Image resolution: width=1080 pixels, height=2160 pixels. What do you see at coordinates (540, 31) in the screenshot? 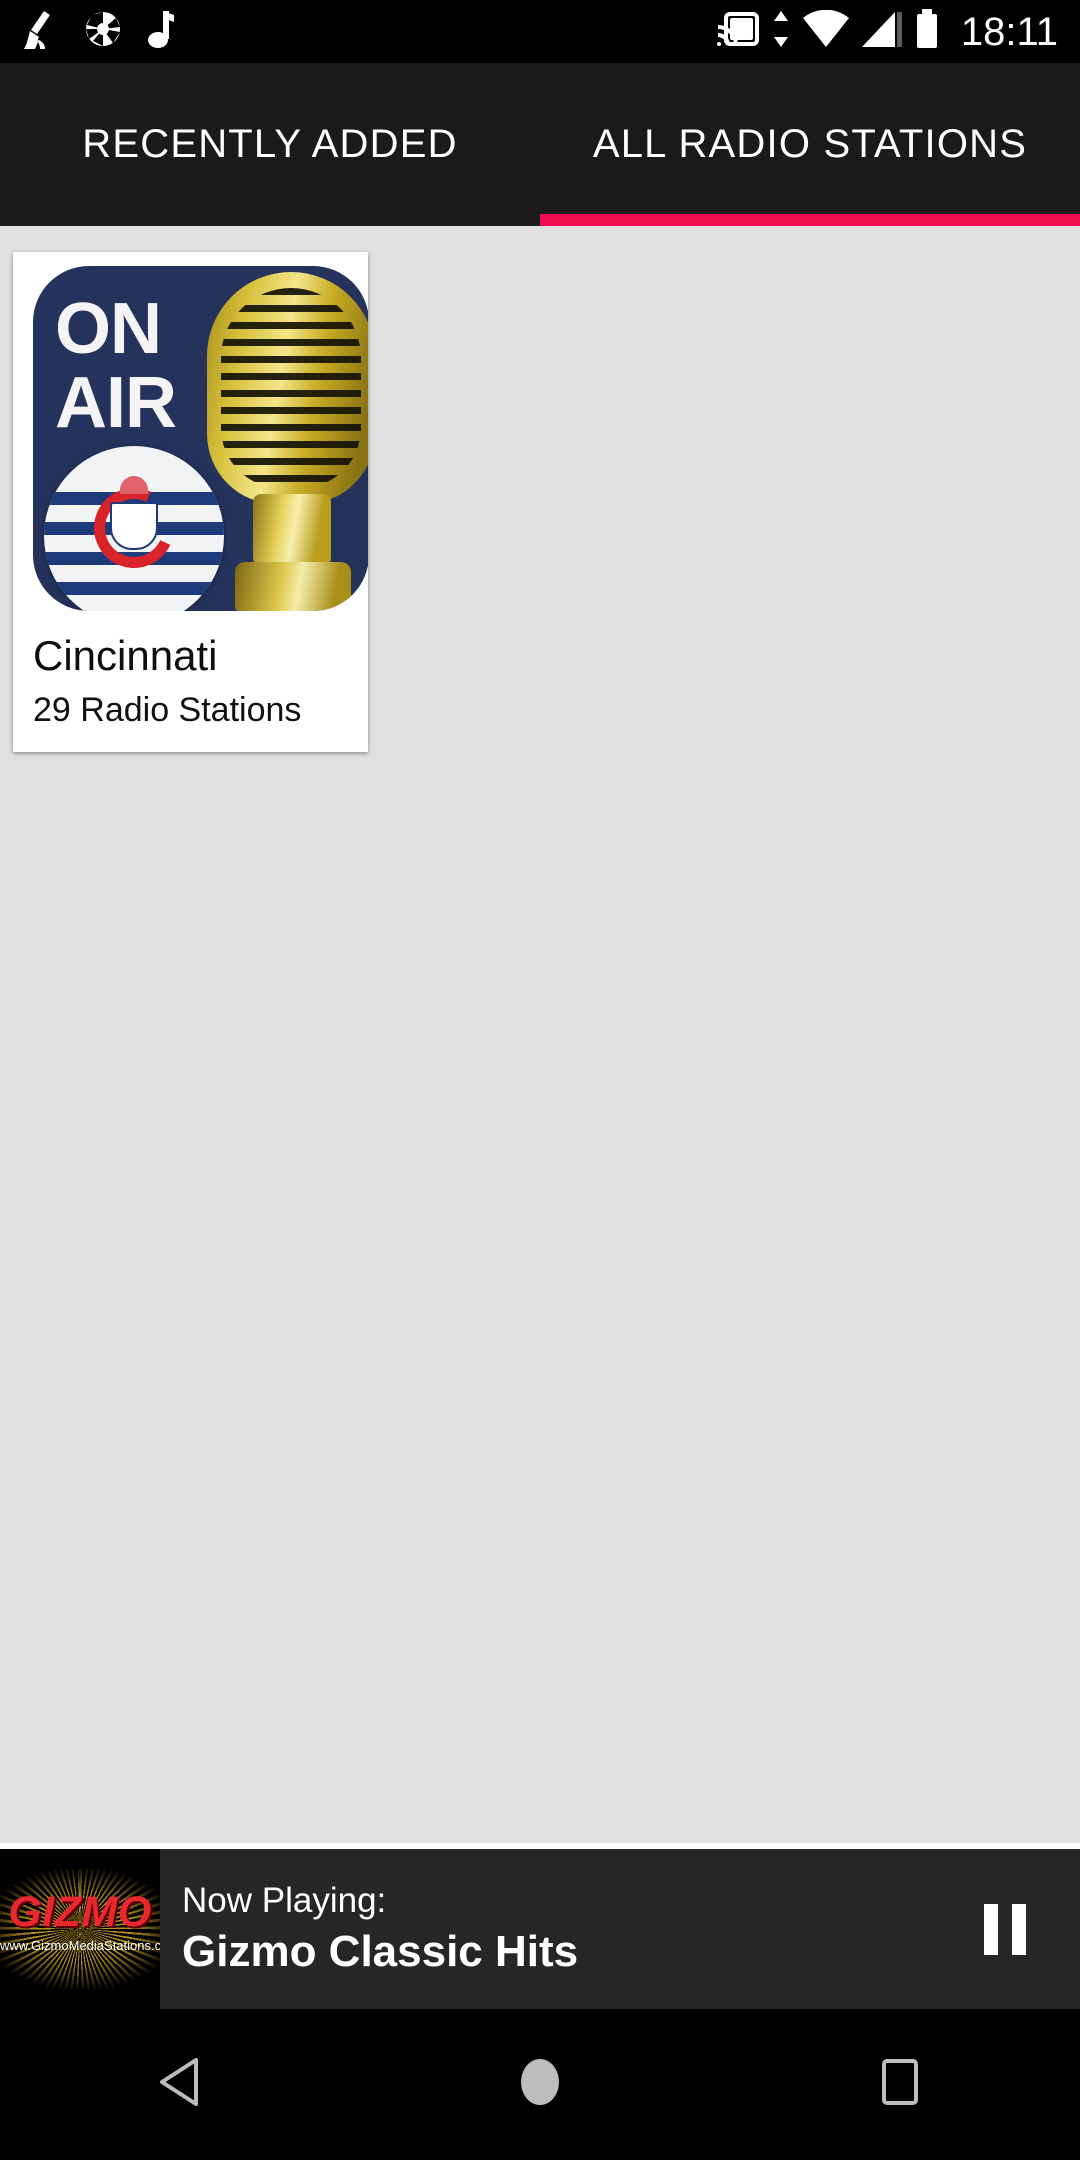
I see `status-bar: 18:11` at bounding box center [540, 31].